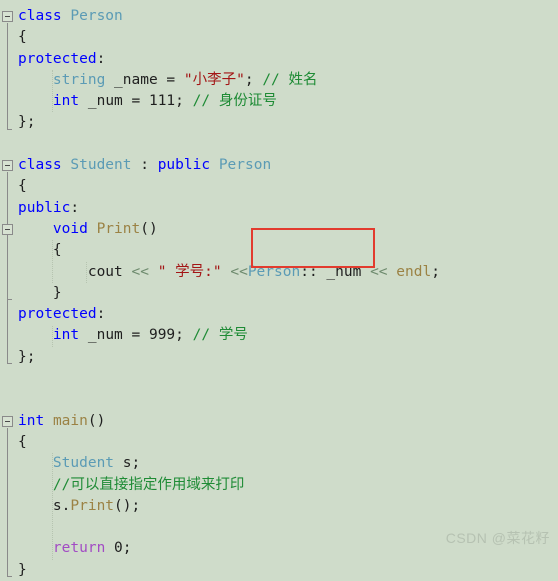  Describe the element at coordinates (279, 335) in the screenshot. I see `code-line: int _num = 999; // 学号` at that location.